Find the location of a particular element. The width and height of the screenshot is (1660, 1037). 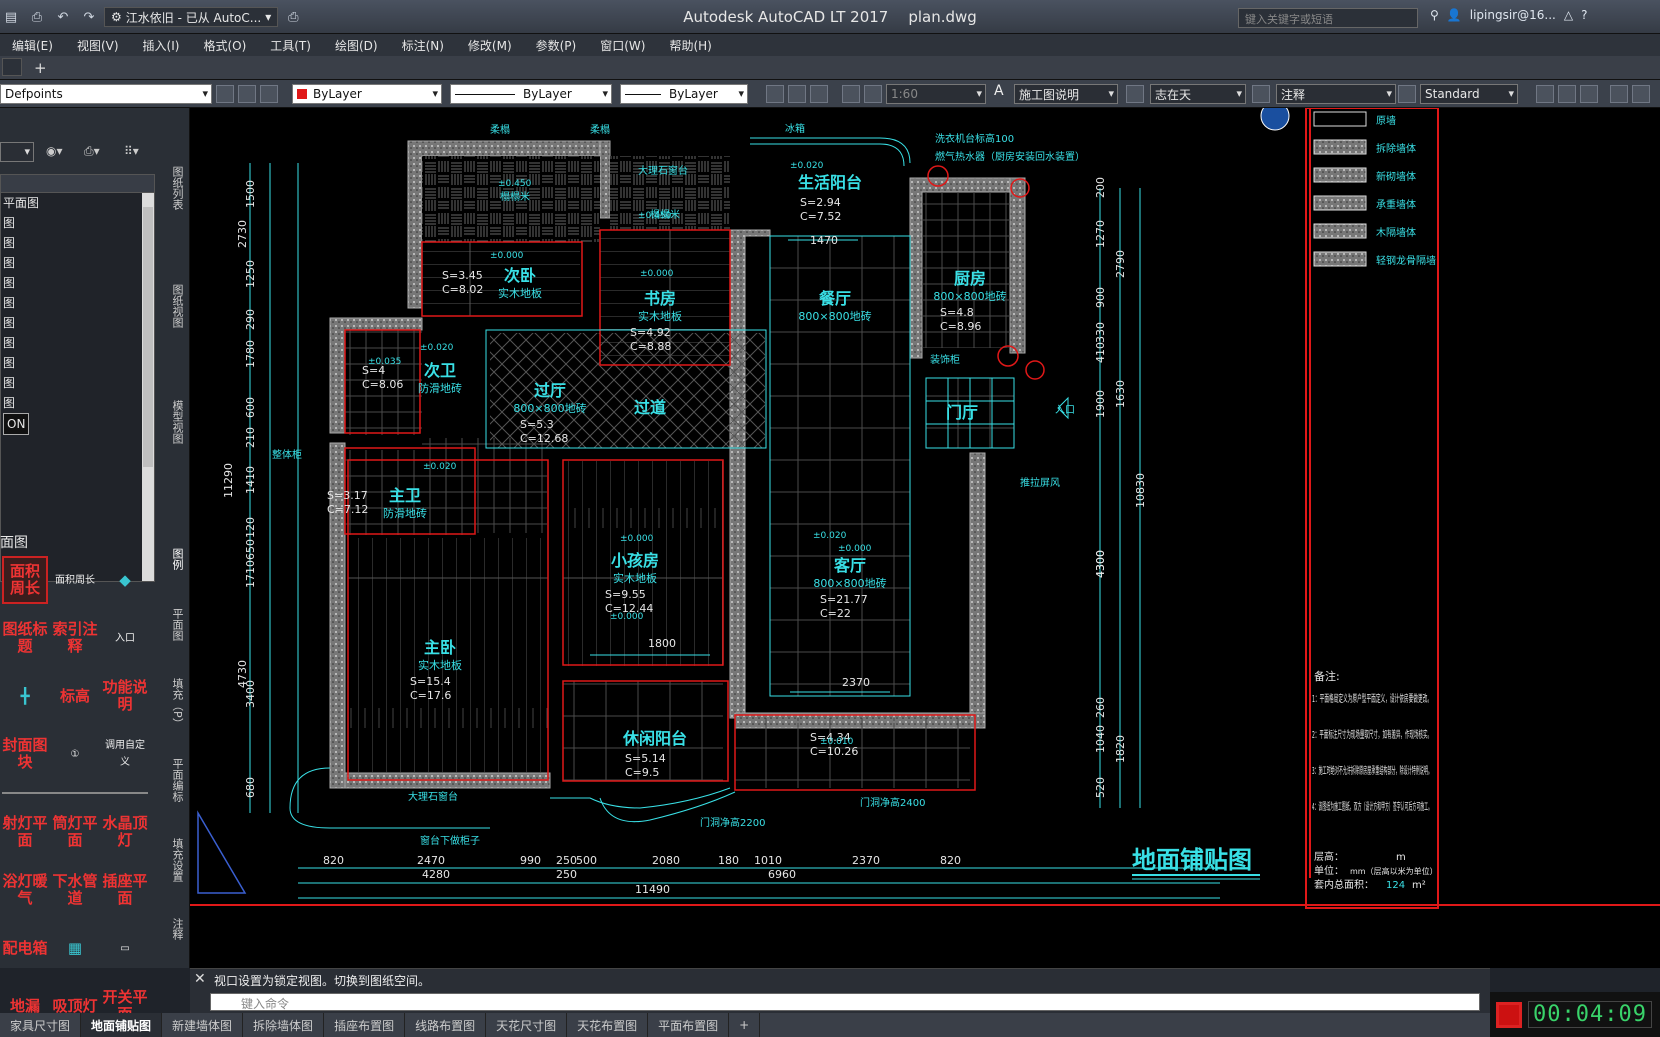

palette-tool: 入口 is located at coordinates (125, 638).